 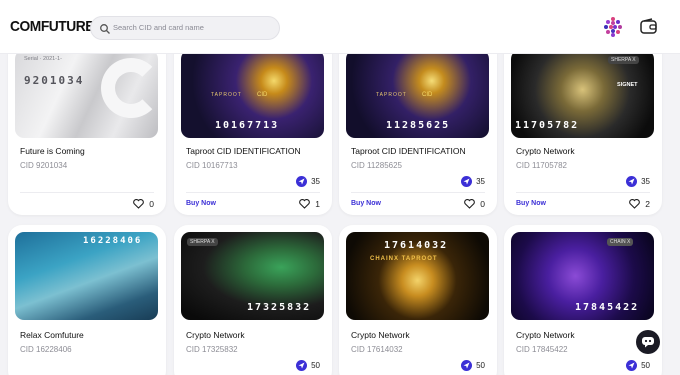 What do you see at coordinates (416, 245) in the screenshot?
I see `card-image-number: 17614032` at bounding box center [416, 245].